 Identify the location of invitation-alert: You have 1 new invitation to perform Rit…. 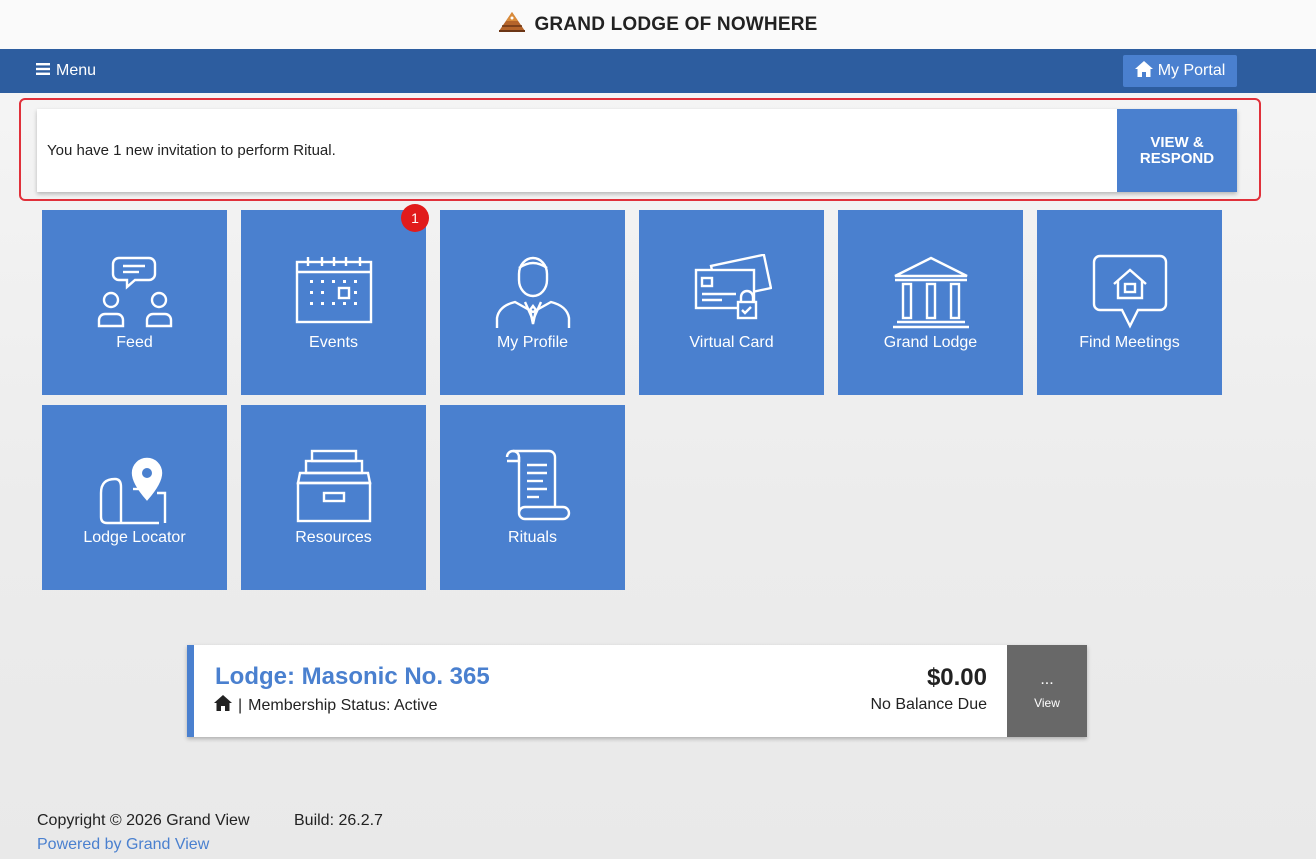
(637, 150).